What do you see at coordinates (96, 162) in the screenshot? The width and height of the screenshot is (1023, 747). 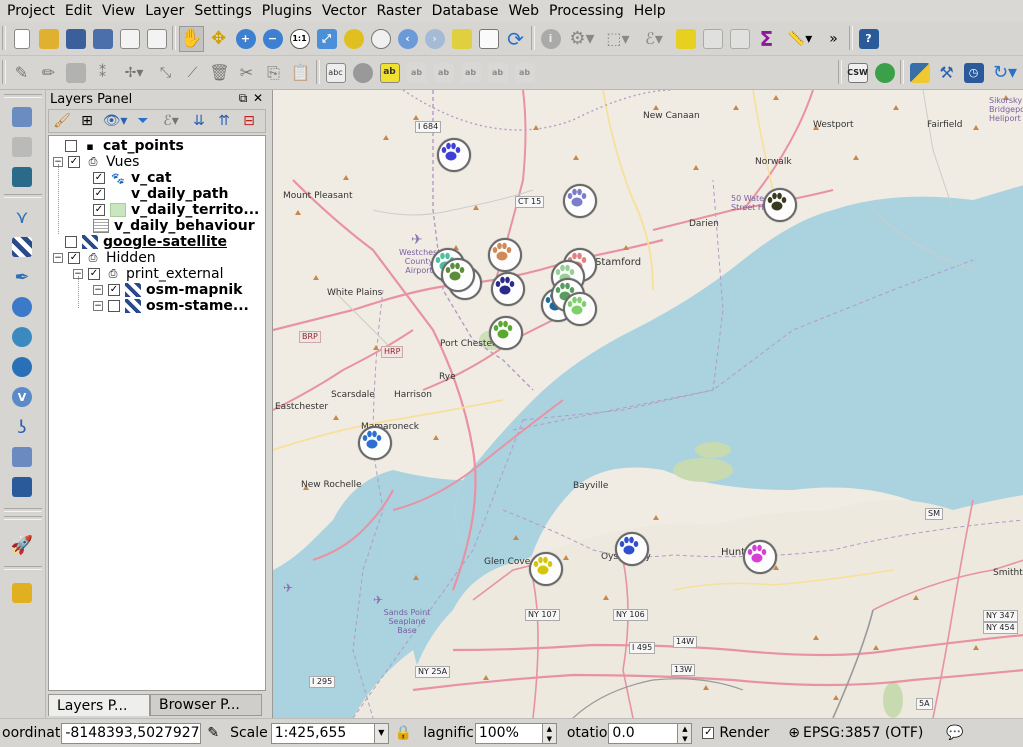 I see `group-item: − ✓ ⎙ Vues` at bounding box center [96, 162].